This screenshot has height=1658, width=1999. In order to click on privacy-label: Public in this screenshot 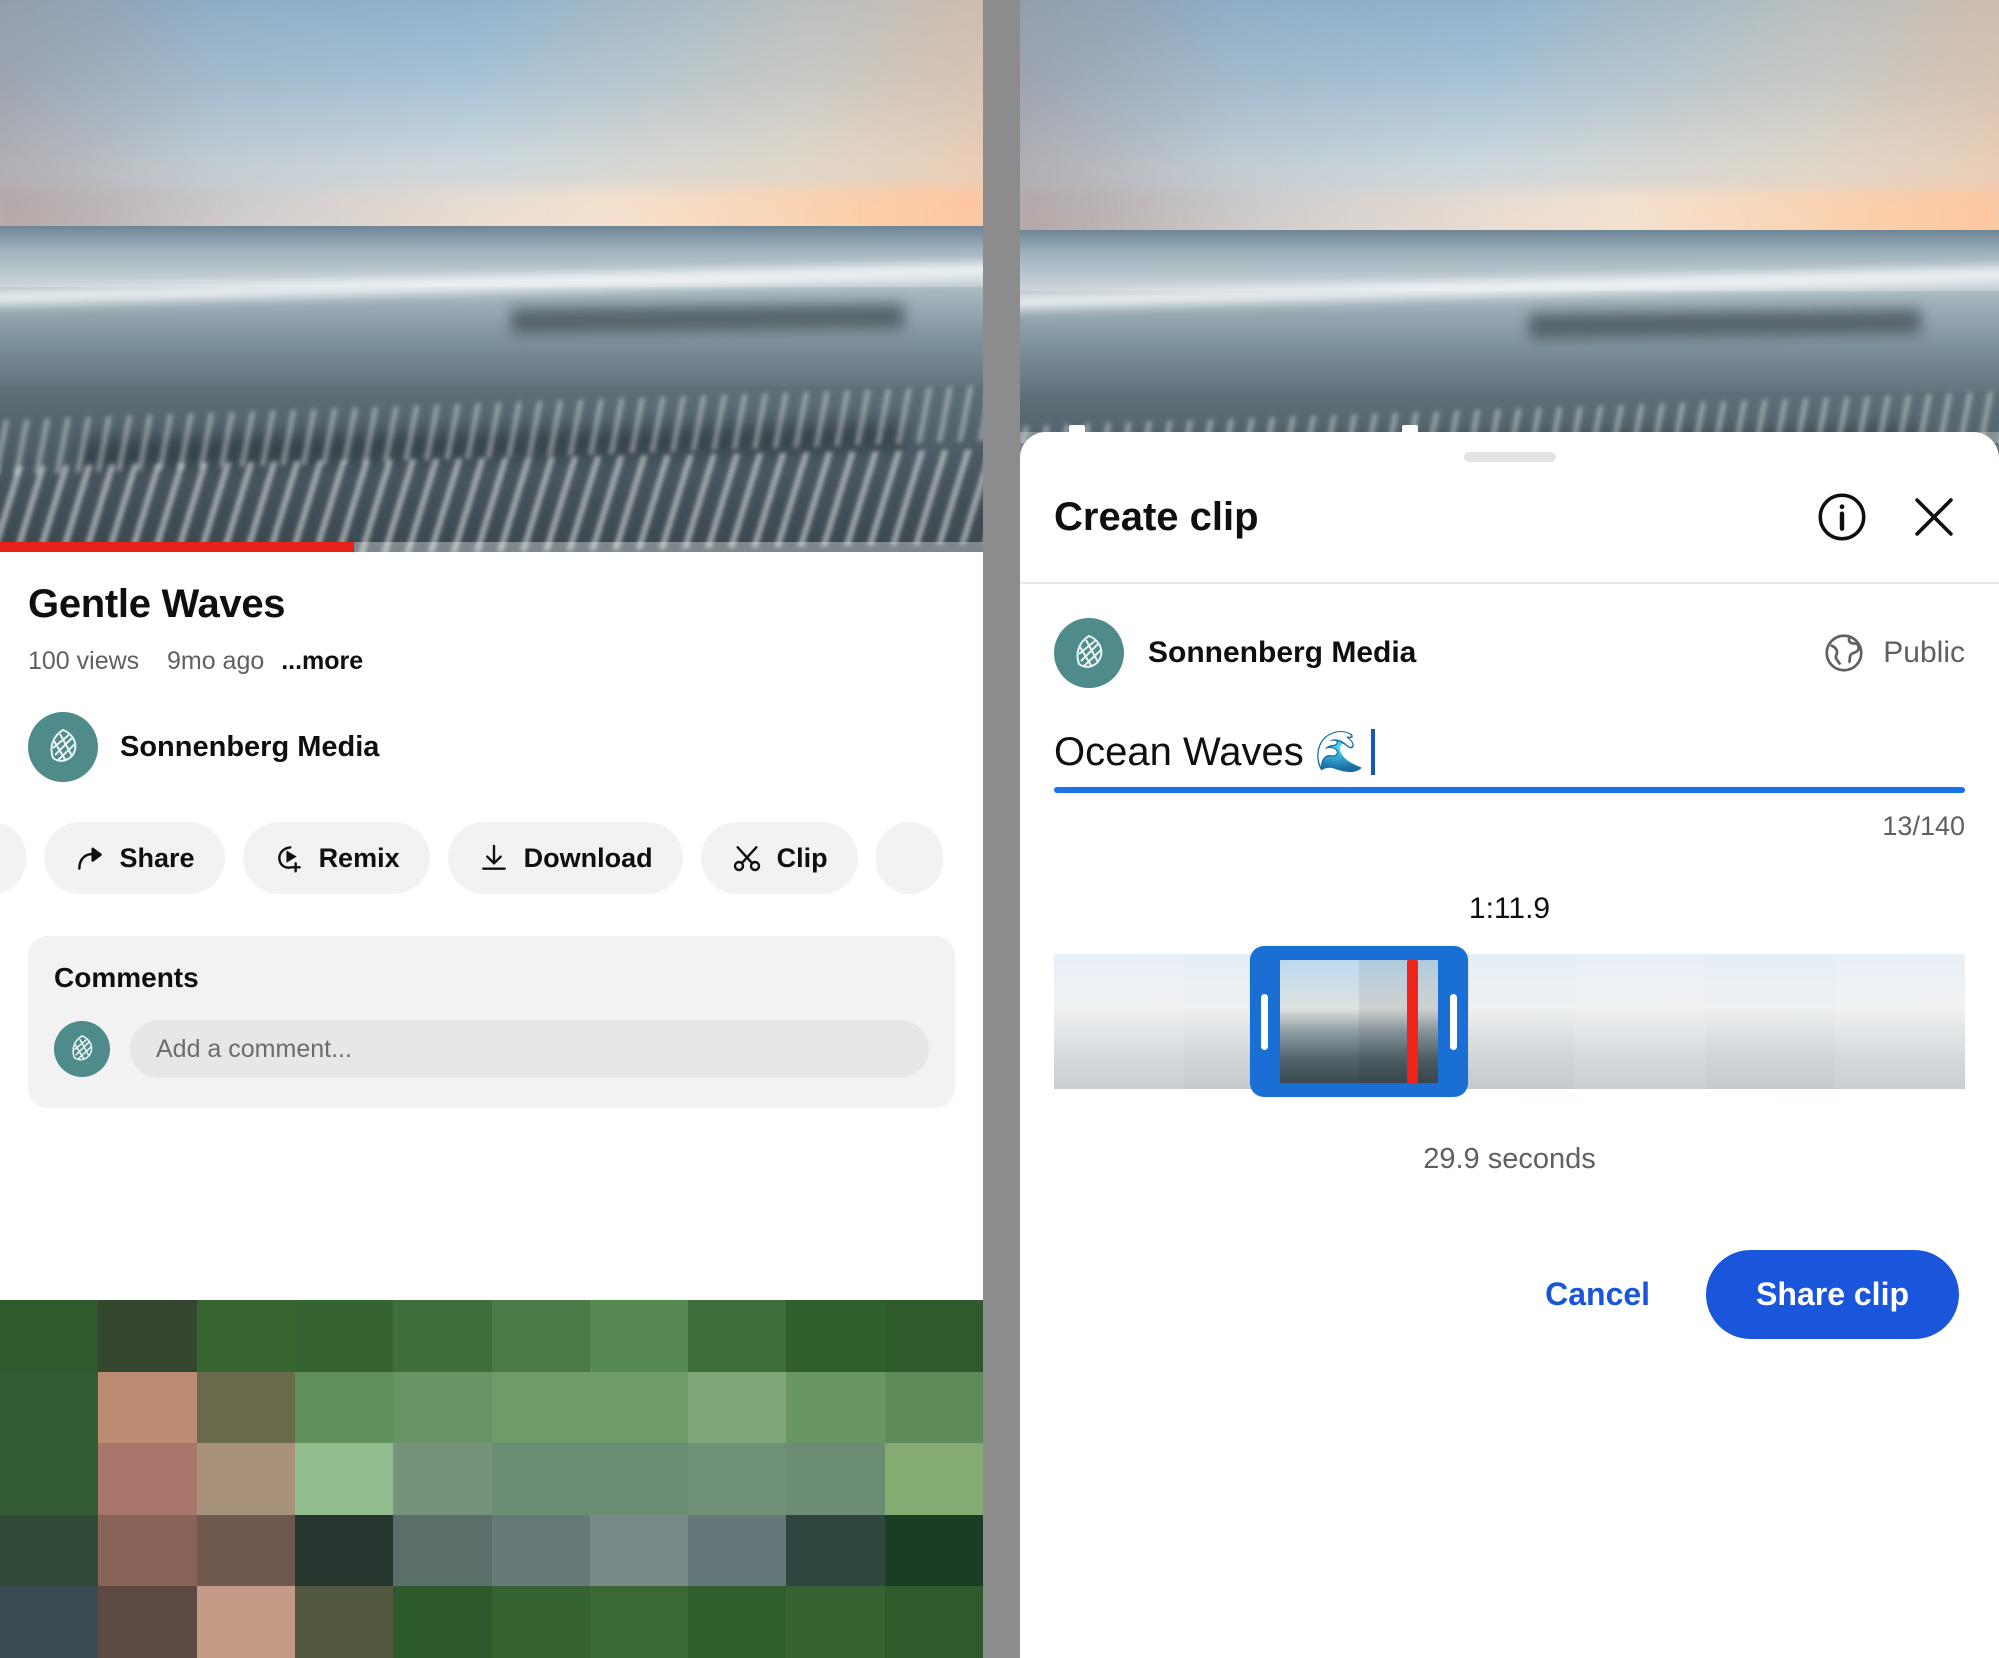, I will do `click(1924, 652)`.